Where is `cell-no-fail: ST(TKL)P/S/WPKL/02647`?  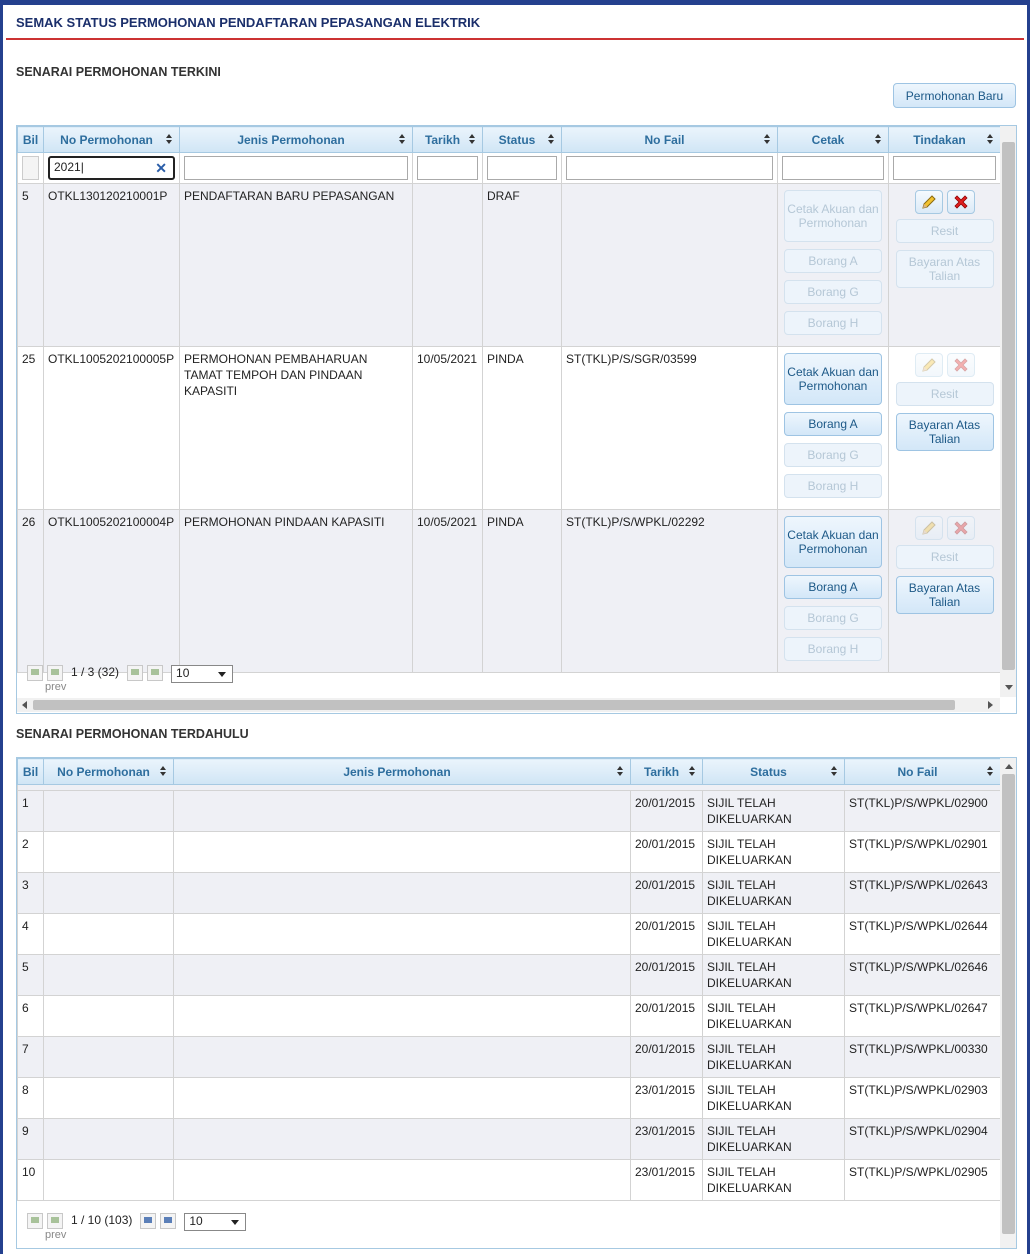
cell-no-fail: ST(TKL)P/S/WPKL/02647 is located at coordinates (922, 1016).